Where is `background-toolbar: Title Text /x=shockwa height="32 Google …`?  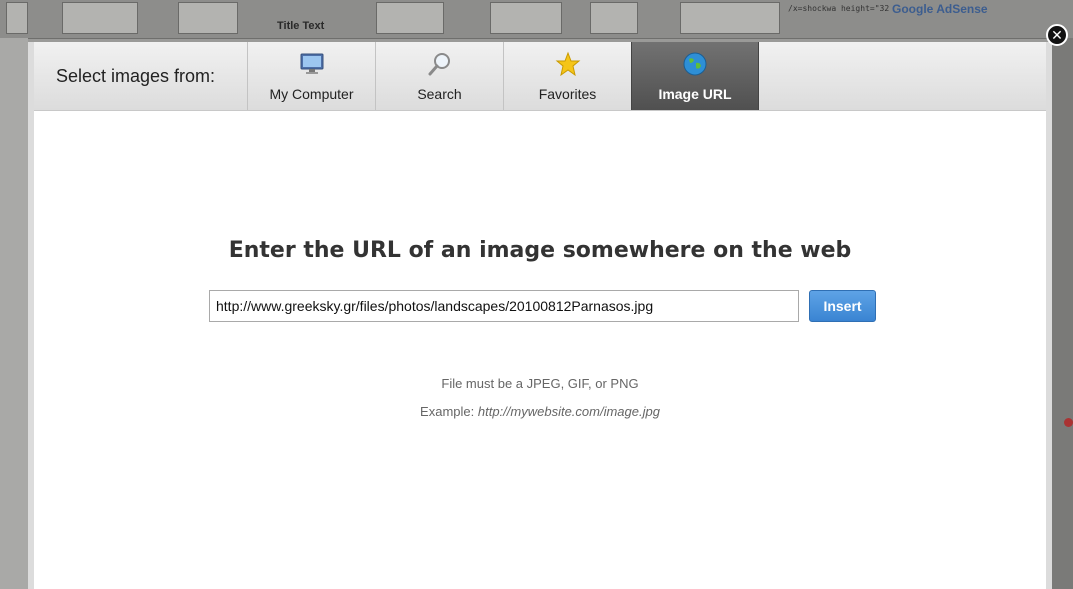 background-toolbar: Title Text /x=shockwa height="32 Google … is located at coordinates (536, 19).